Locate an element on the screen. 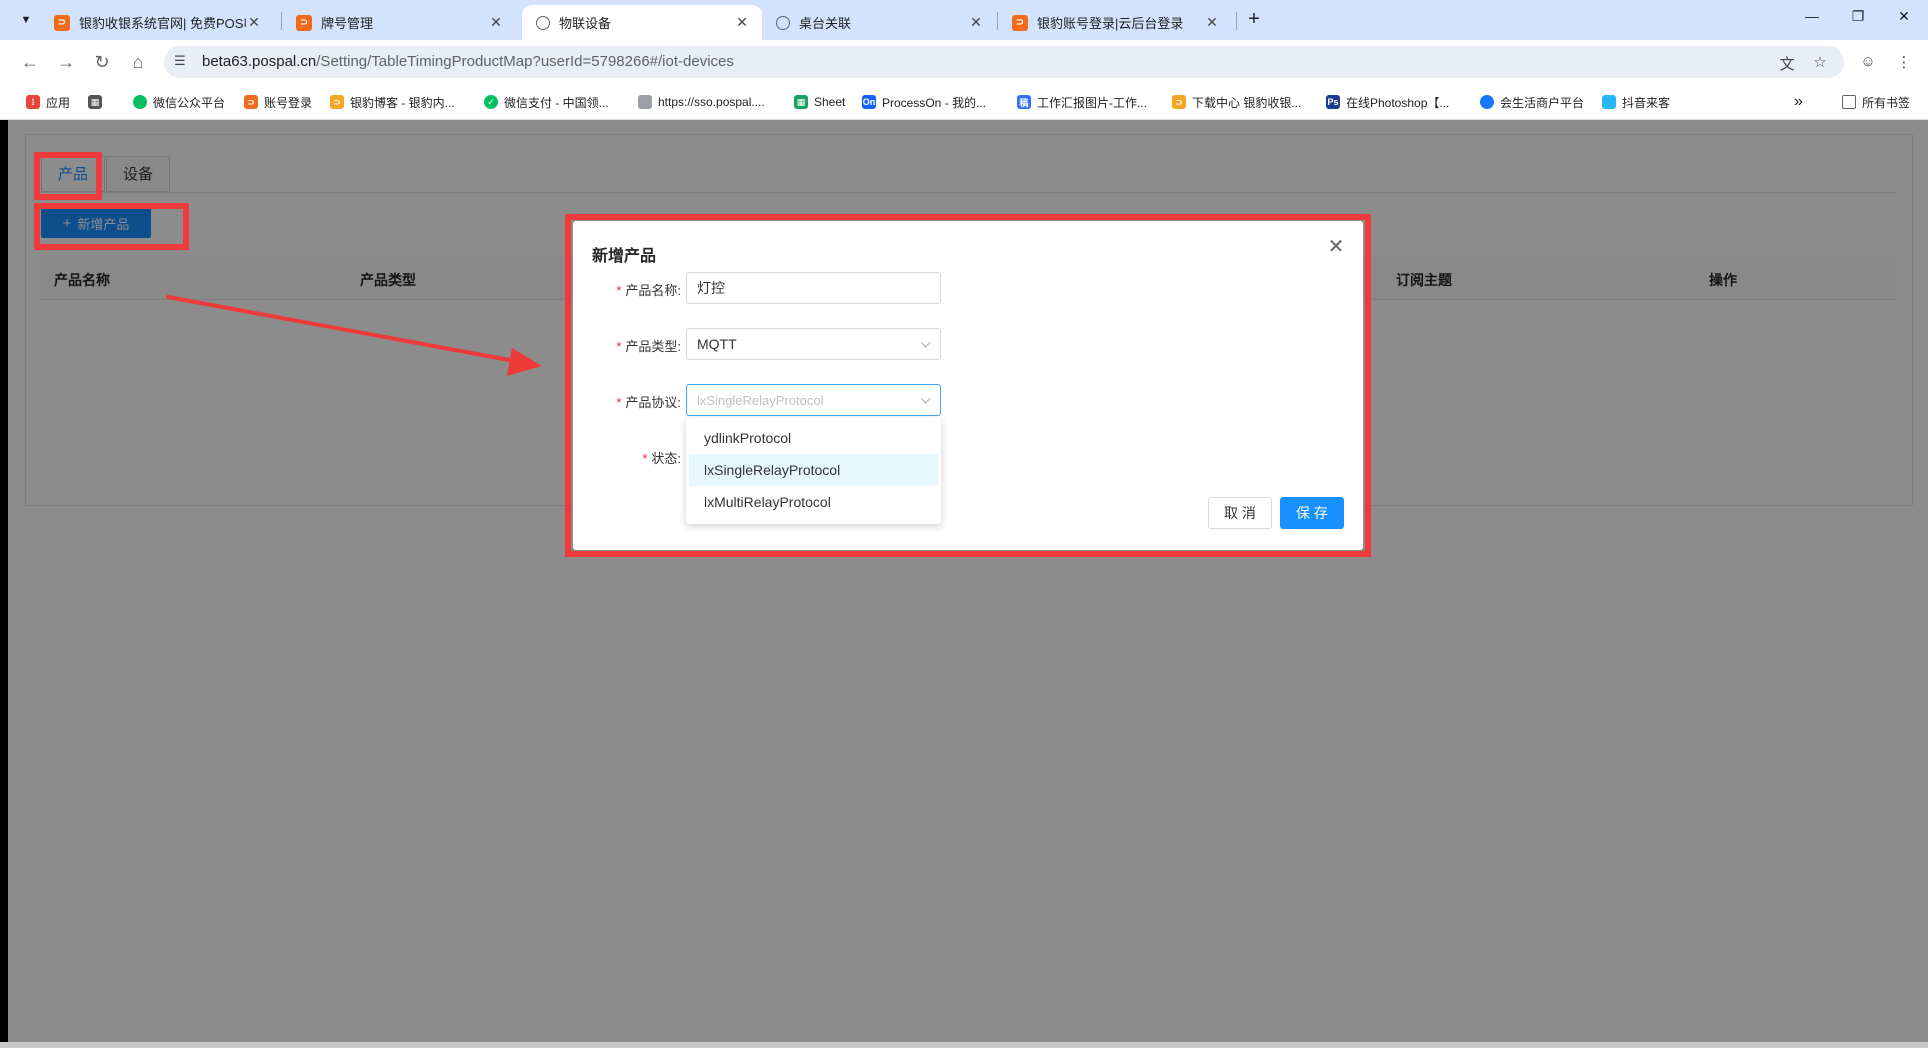 The width and height of the screenshot is (1928, 1048). protocol-placeholder: lxSingleRelayProtocol is located at coordinates (760, 400).